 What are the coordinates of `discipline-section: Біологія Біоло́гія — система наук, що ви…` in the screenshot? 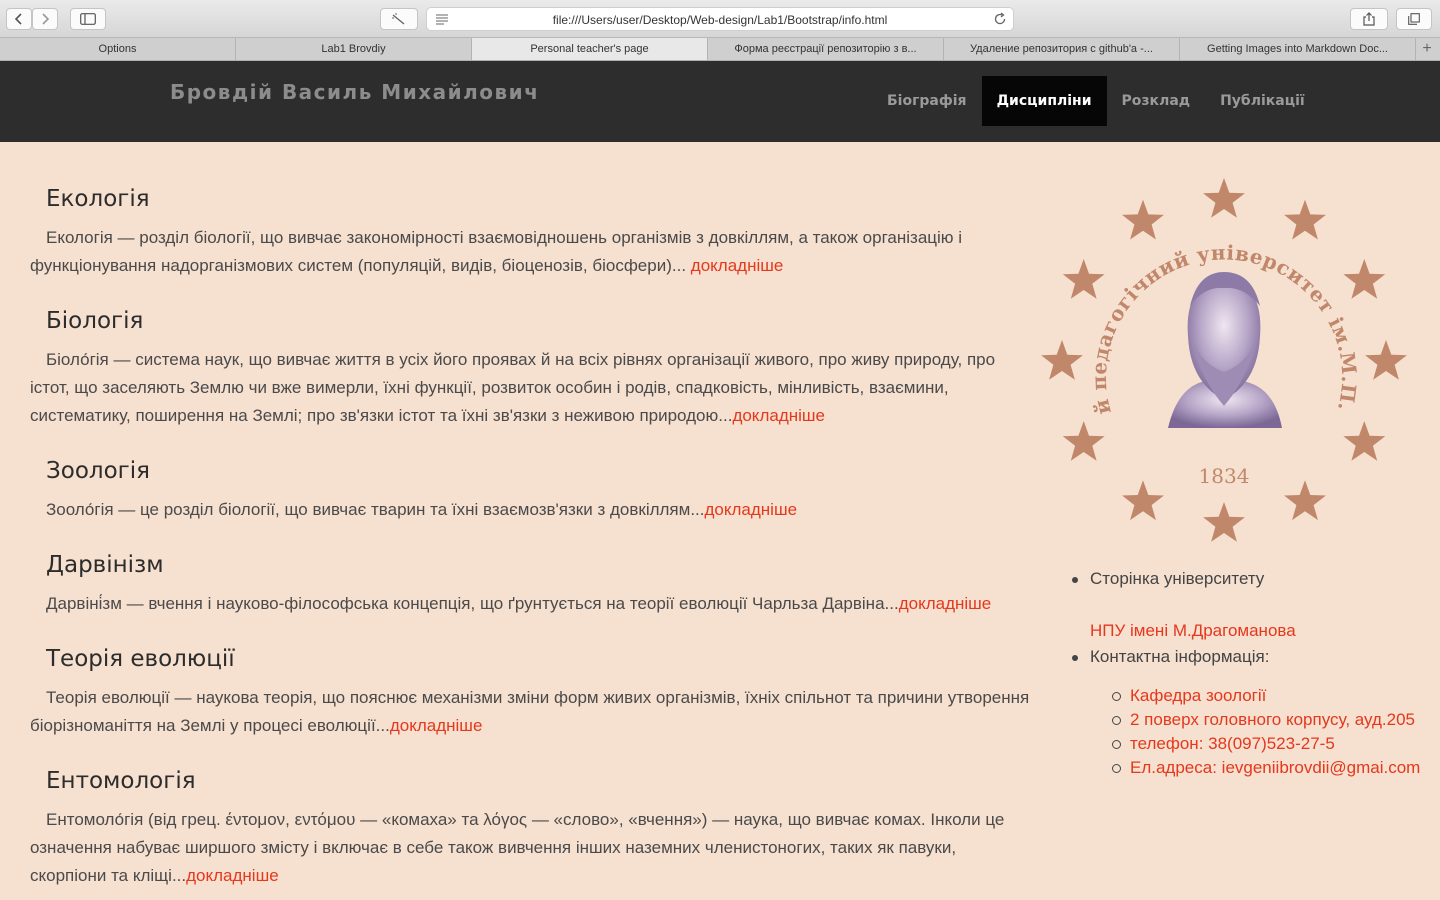 It's located at (532, 367).